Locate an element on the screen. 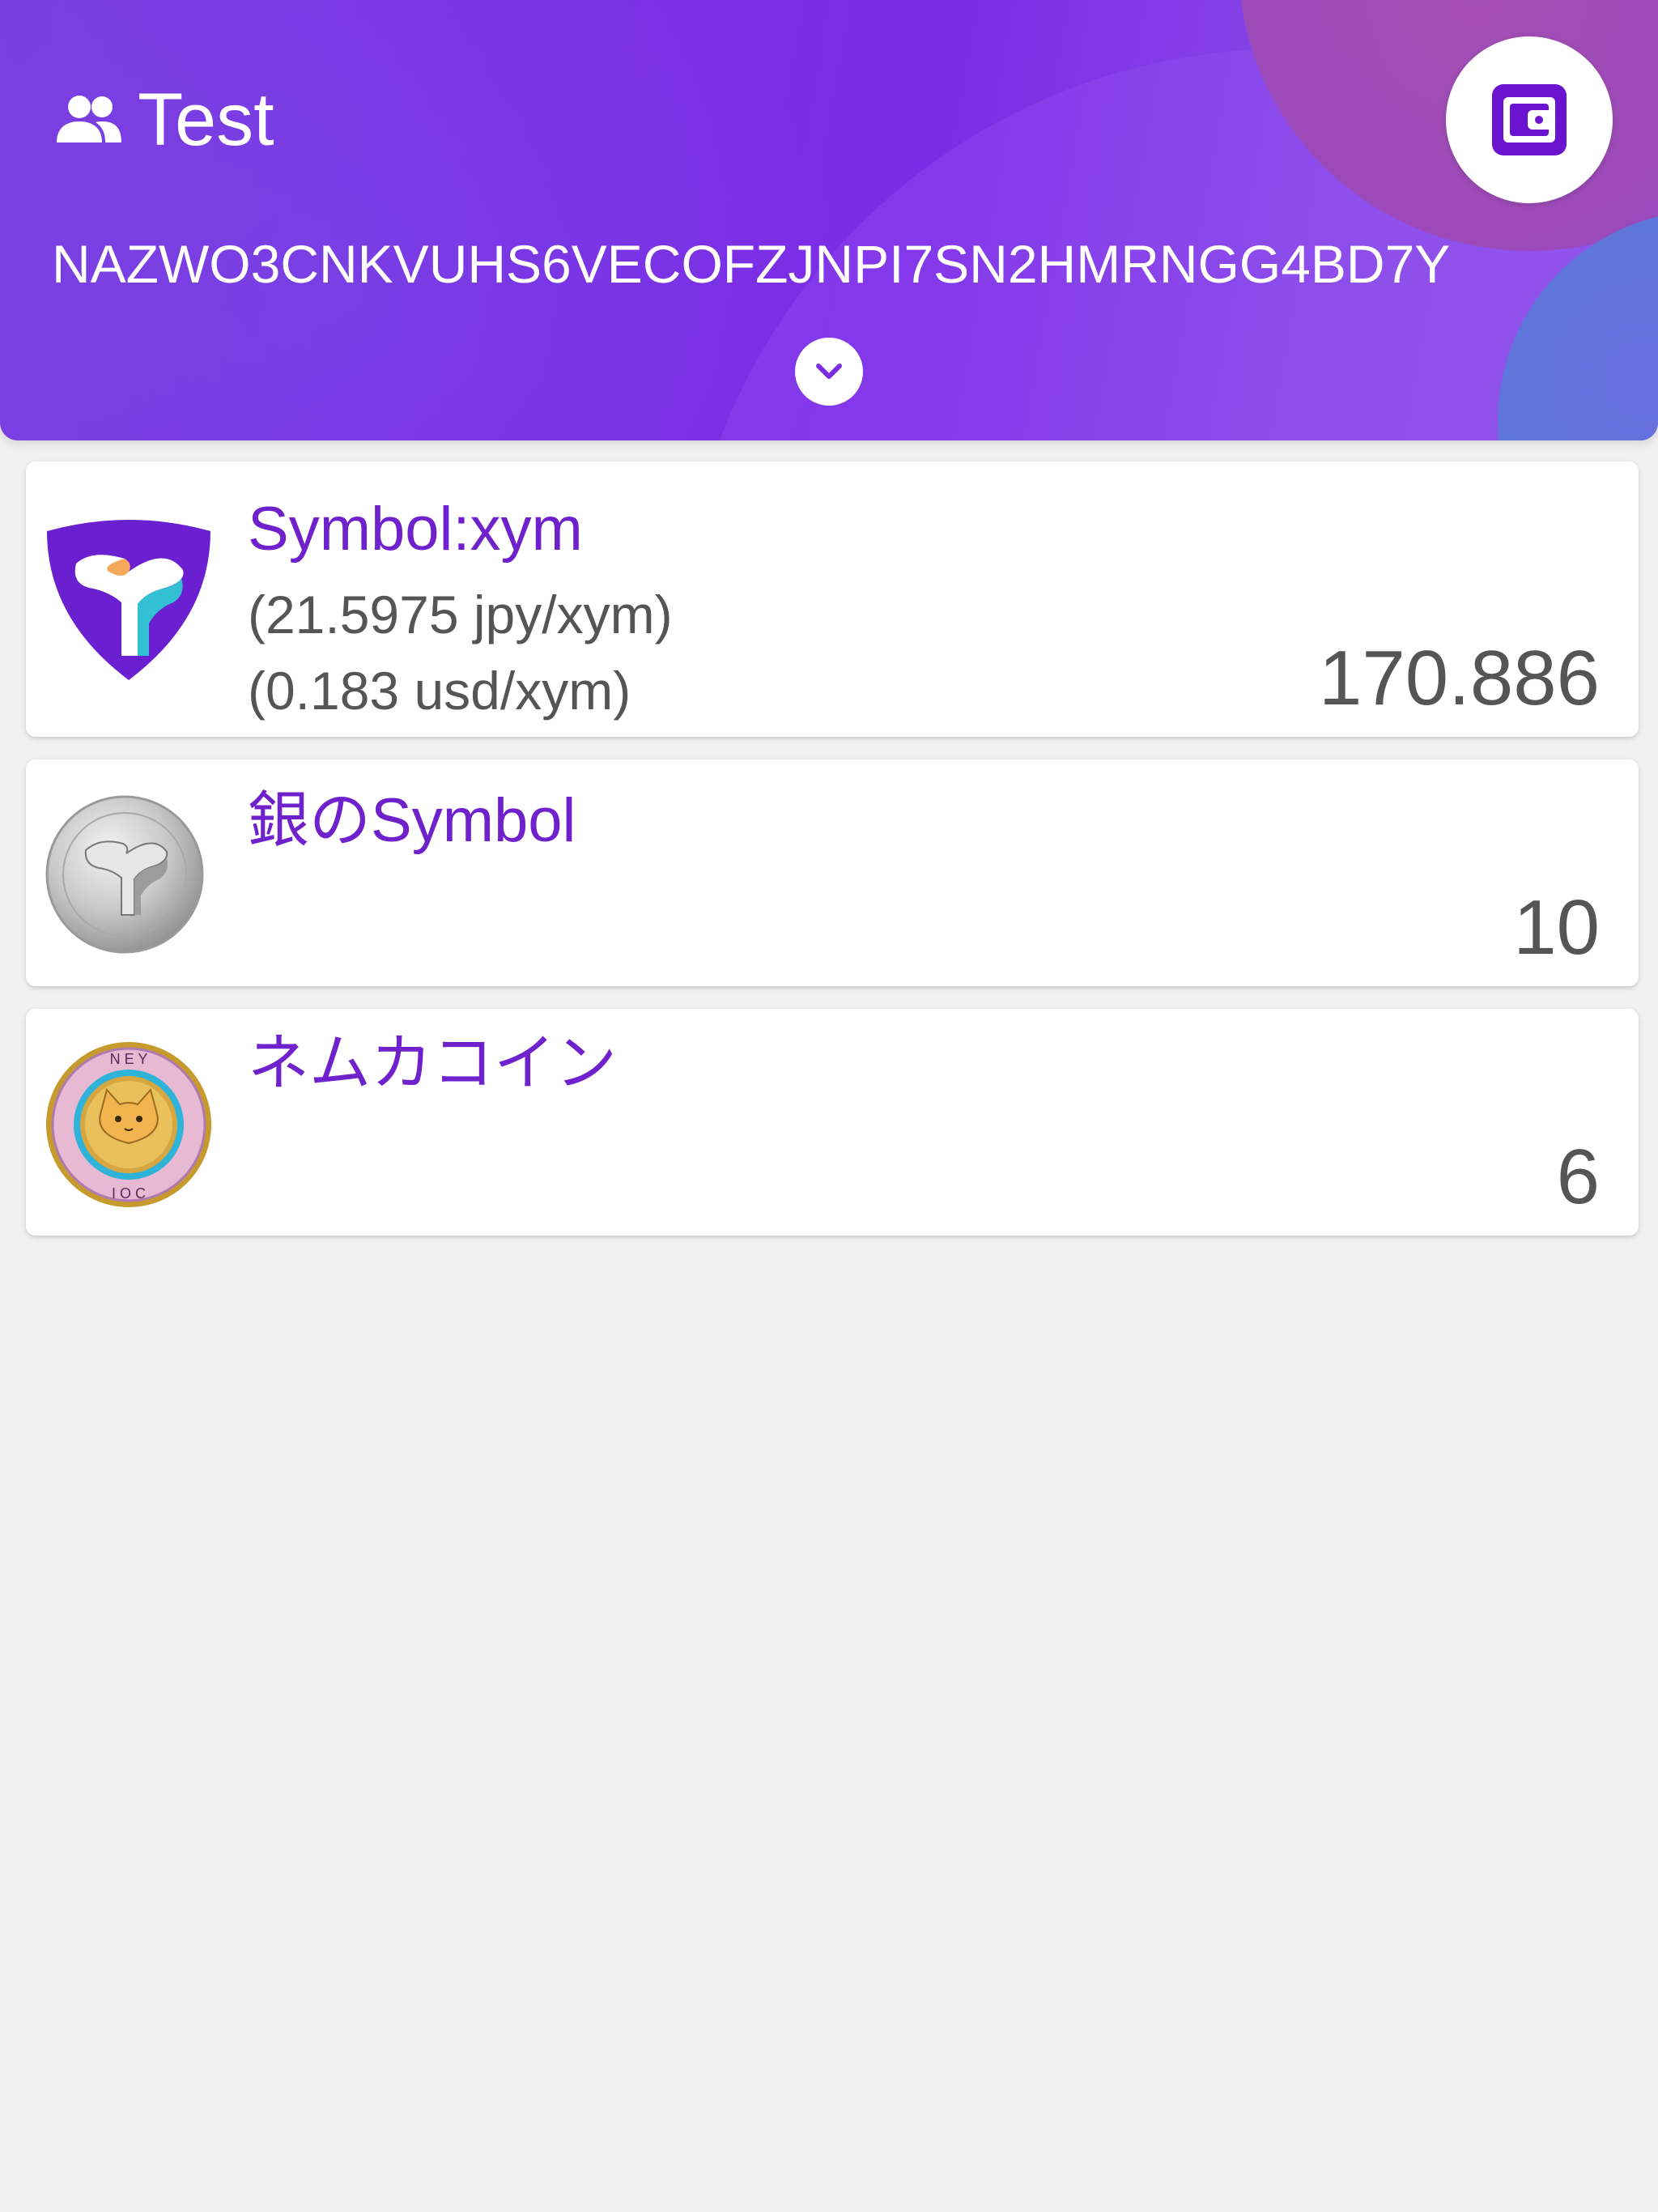 This screenshot has height=2212, width=1658. token-balance: 6 is located at coordinates (1578, 1177).